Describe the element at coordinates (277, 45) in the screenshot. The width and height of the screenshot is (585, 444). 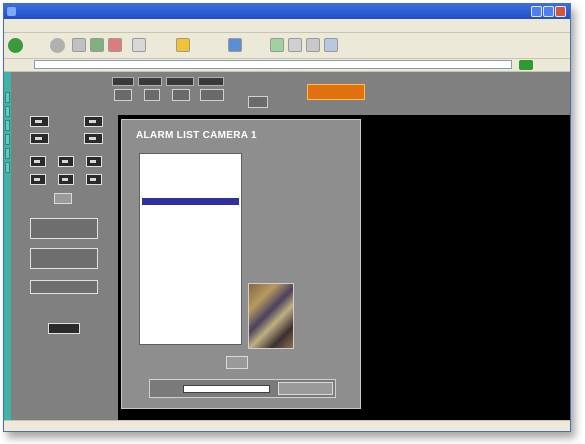
I see `history-icon` at that location.